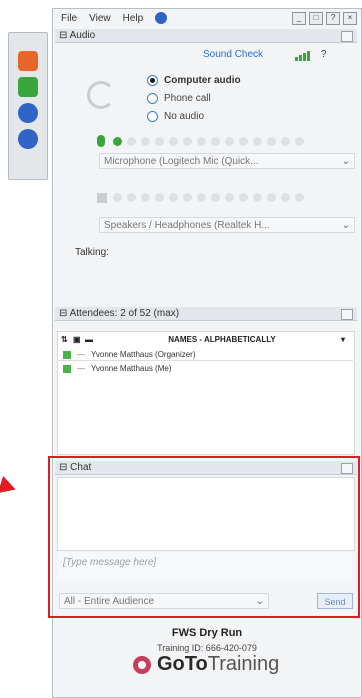  What do you see at coordinates (152, 80) in the screenshot?
I see `radio-selected-icon` at bounding box center [152, 80].